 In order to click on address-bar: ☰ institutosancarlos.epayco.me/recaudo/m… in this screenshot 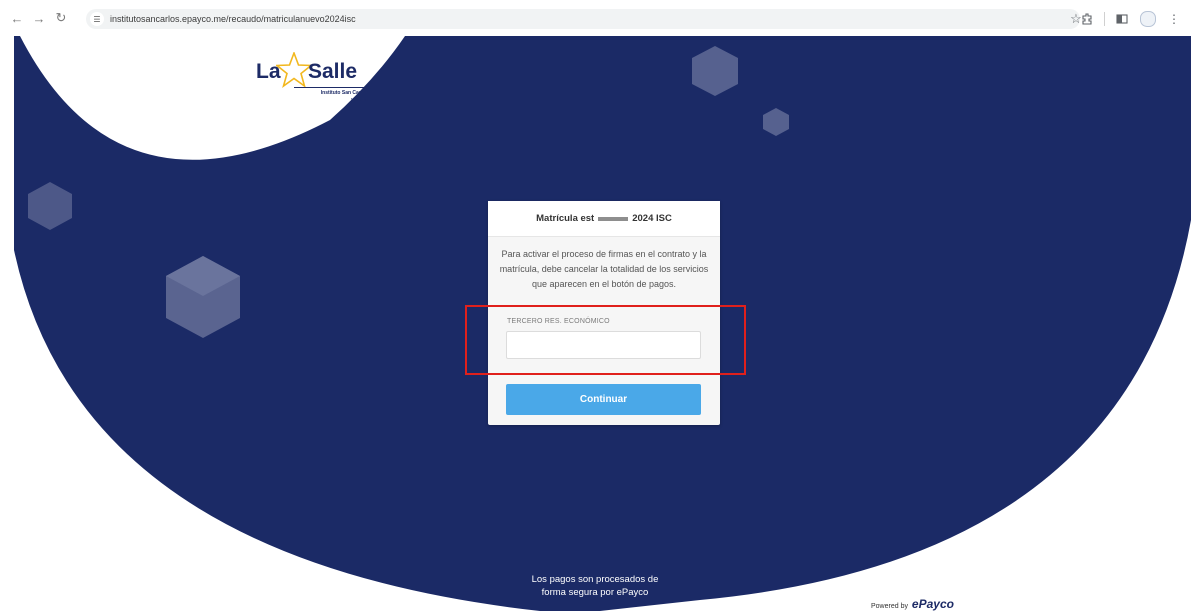, I will do `click(583, 19)`.